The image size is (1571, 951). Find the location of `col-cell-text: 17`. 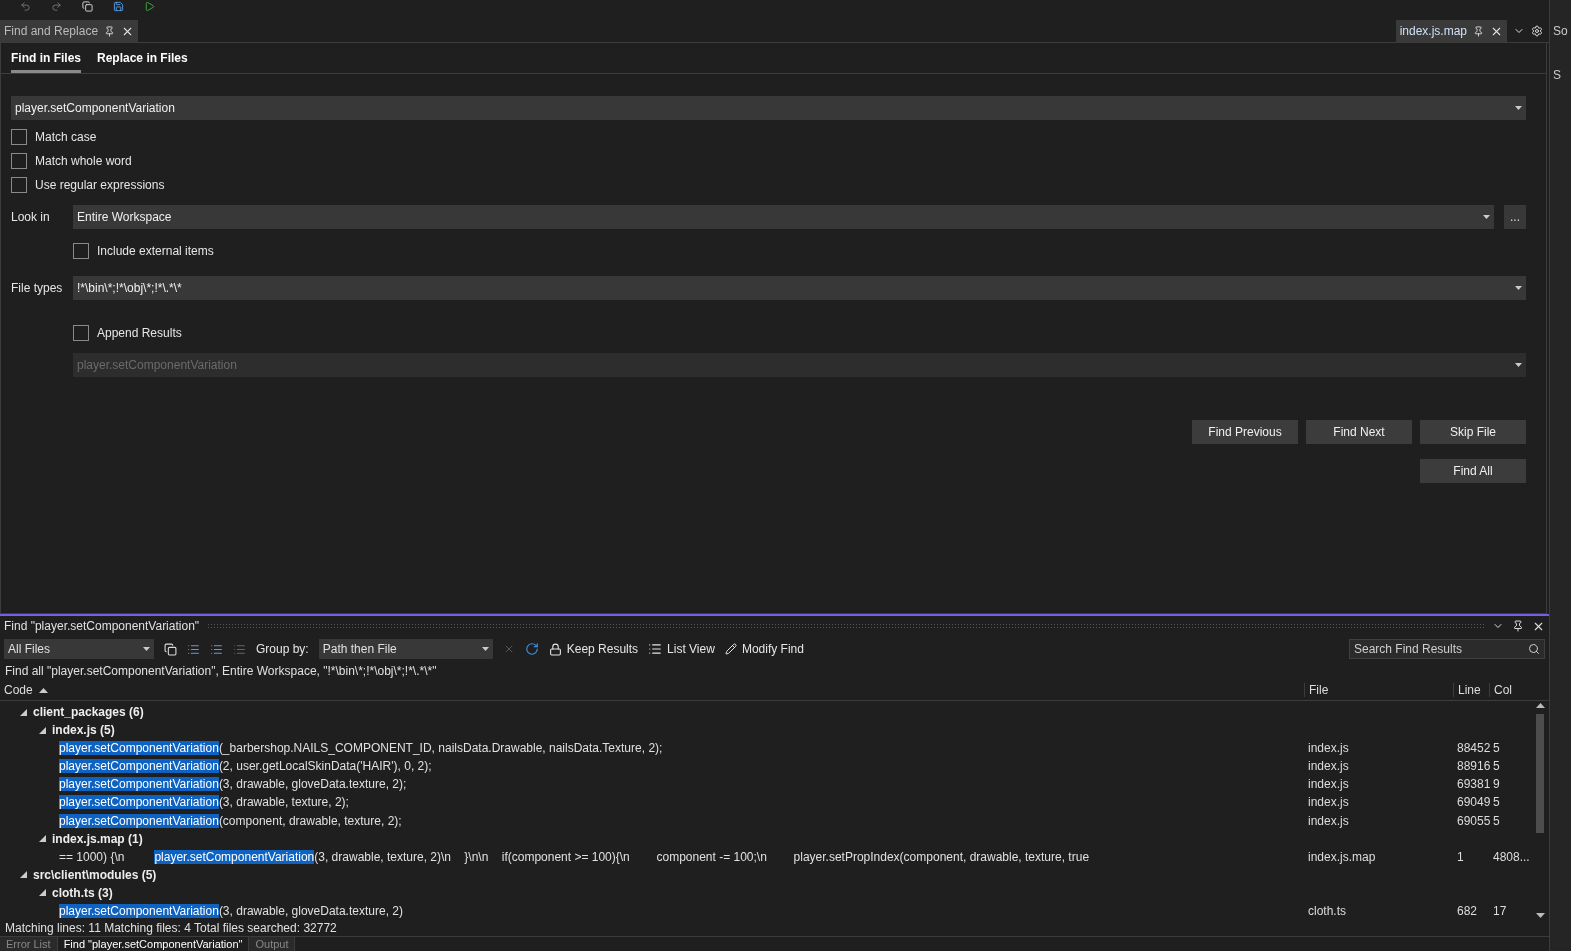

col-cell-text: 17 is located at coordinates (1500, 910).